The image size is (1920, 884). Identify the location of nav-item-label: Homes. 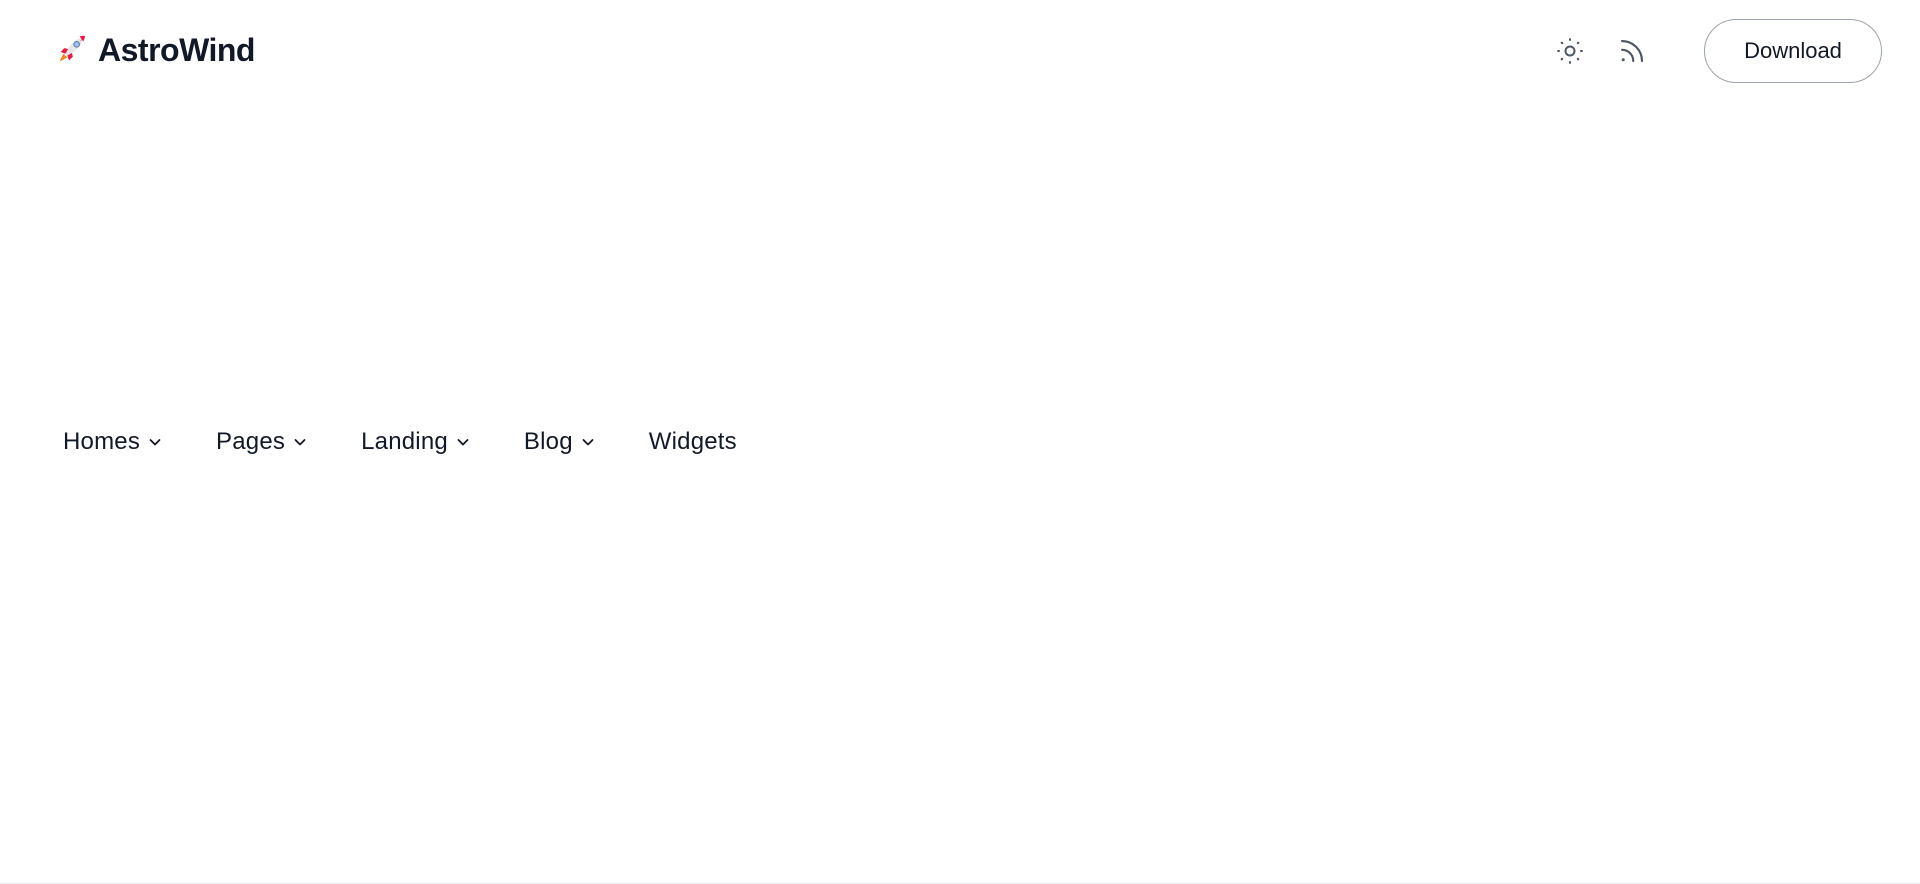
(102, 441).